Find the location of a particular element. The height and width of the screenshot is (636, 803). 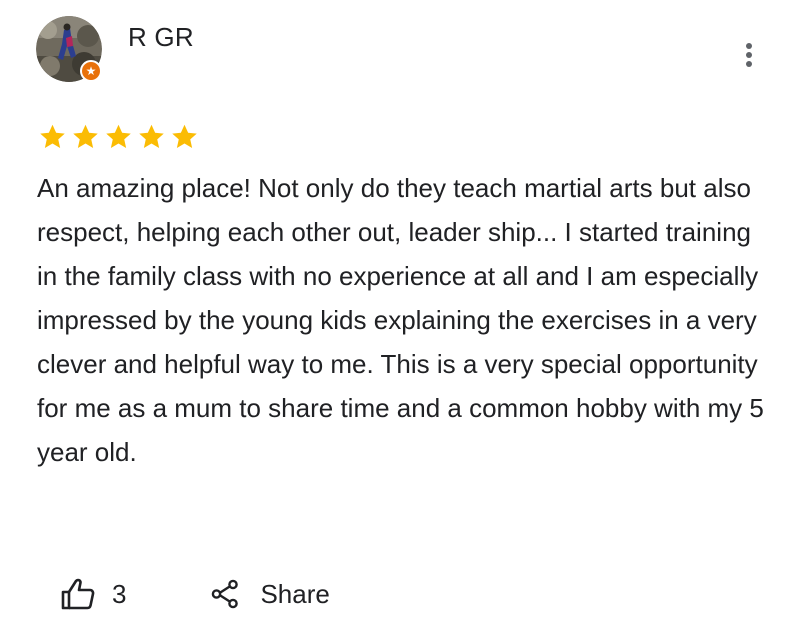

like-button: 3 is located at coordinates (93, 594).